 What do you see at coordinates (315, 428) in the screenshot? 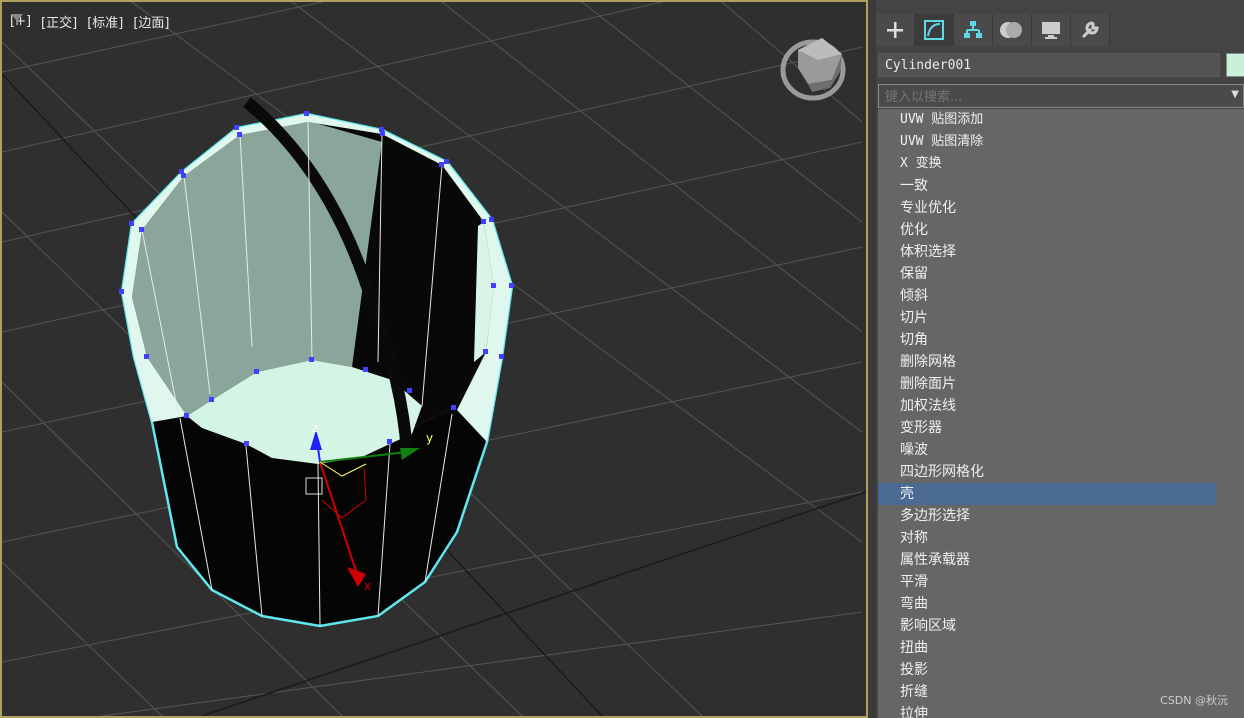
I see `gizmo-z-label: z` at bounding box center [315, 428].